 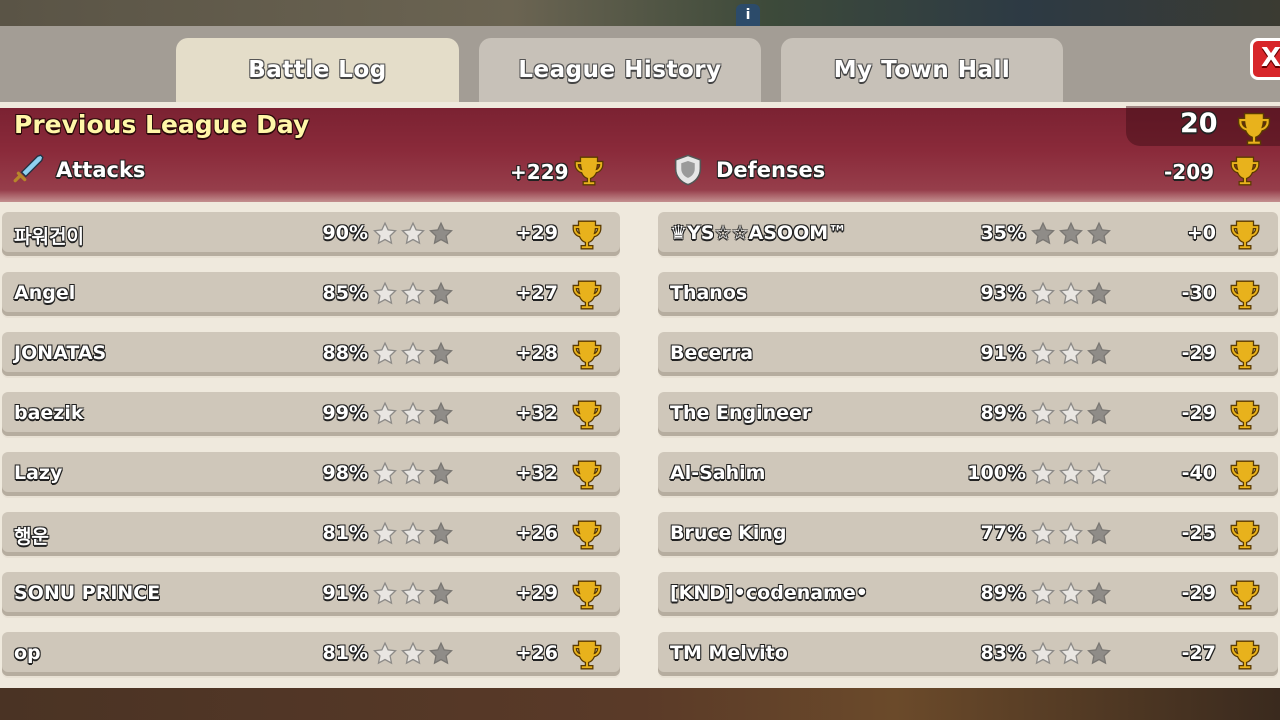 What do you see at coordinates (536, 533) in the screenshot?
I see `attack-trophy-change: +26` at bounding box center [536, 533].